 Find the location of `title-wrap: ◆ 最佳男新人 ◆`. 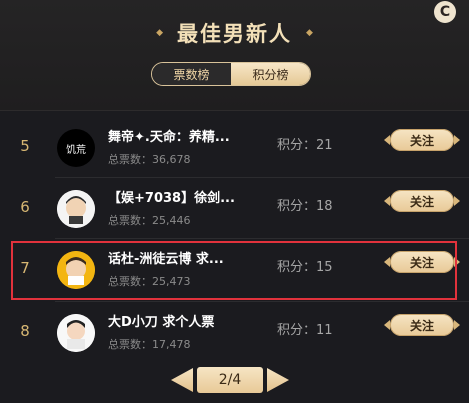

title-wrap: ◆ 最佳男新人 ◆ is located at coordinates (234, 33).